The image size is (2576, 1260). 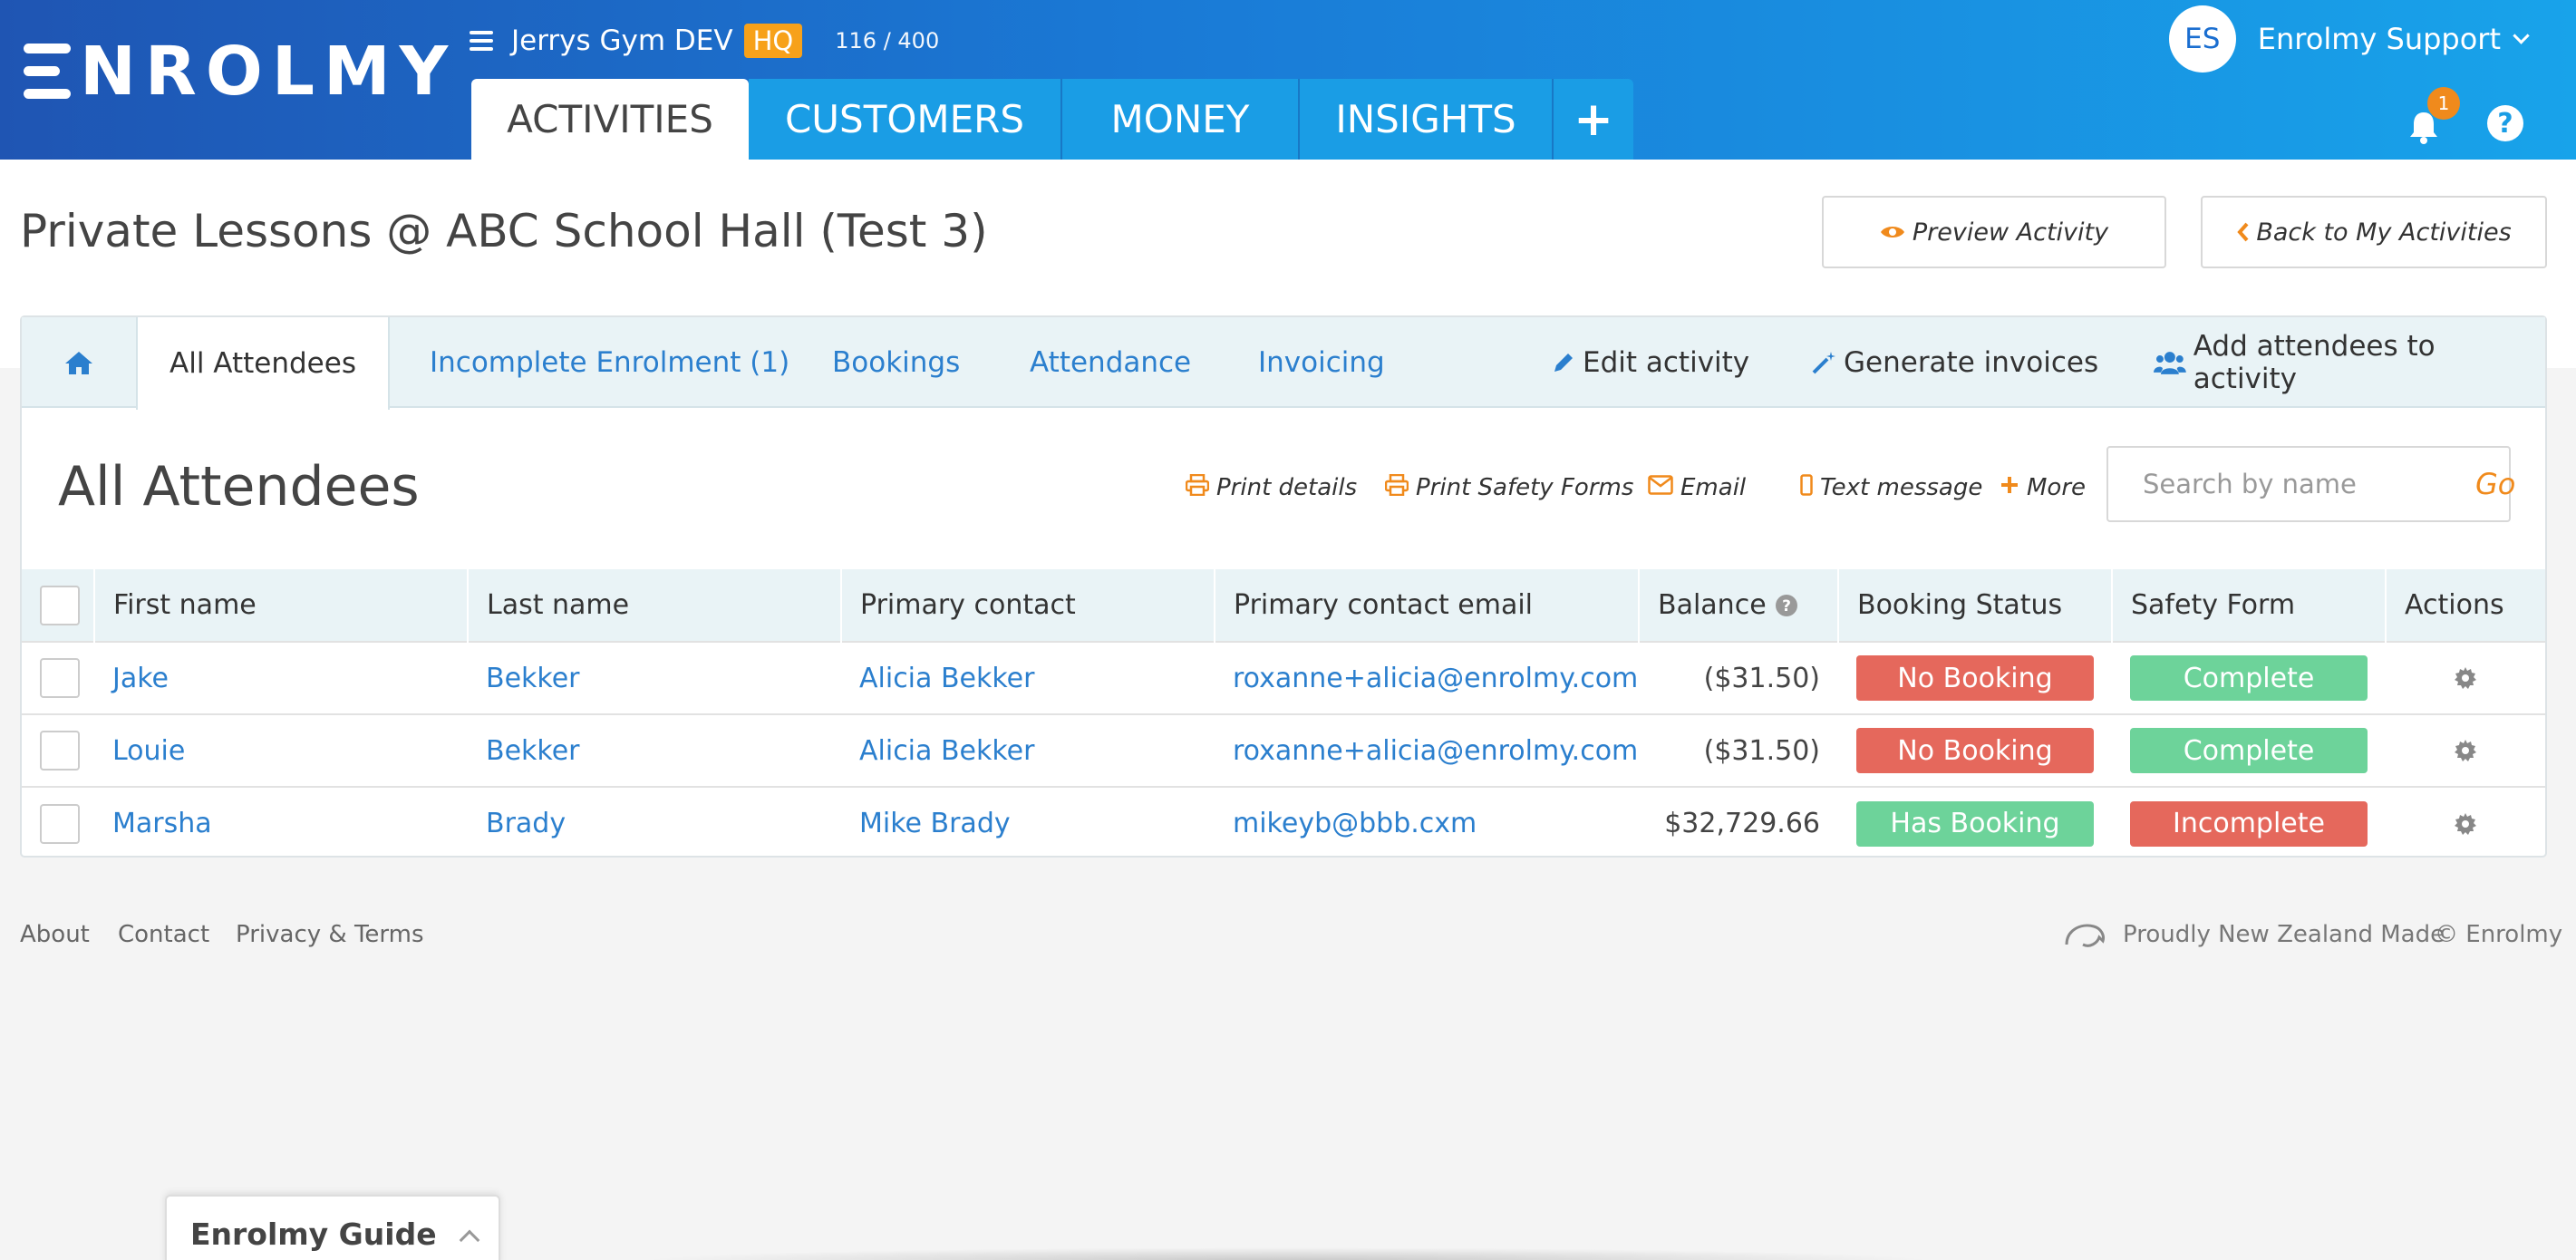 What do you see at coordinates (313, 1234) in the screenshot?
I see `guide-label: Enrolmy Guide` at bounding box center [313, 1234].